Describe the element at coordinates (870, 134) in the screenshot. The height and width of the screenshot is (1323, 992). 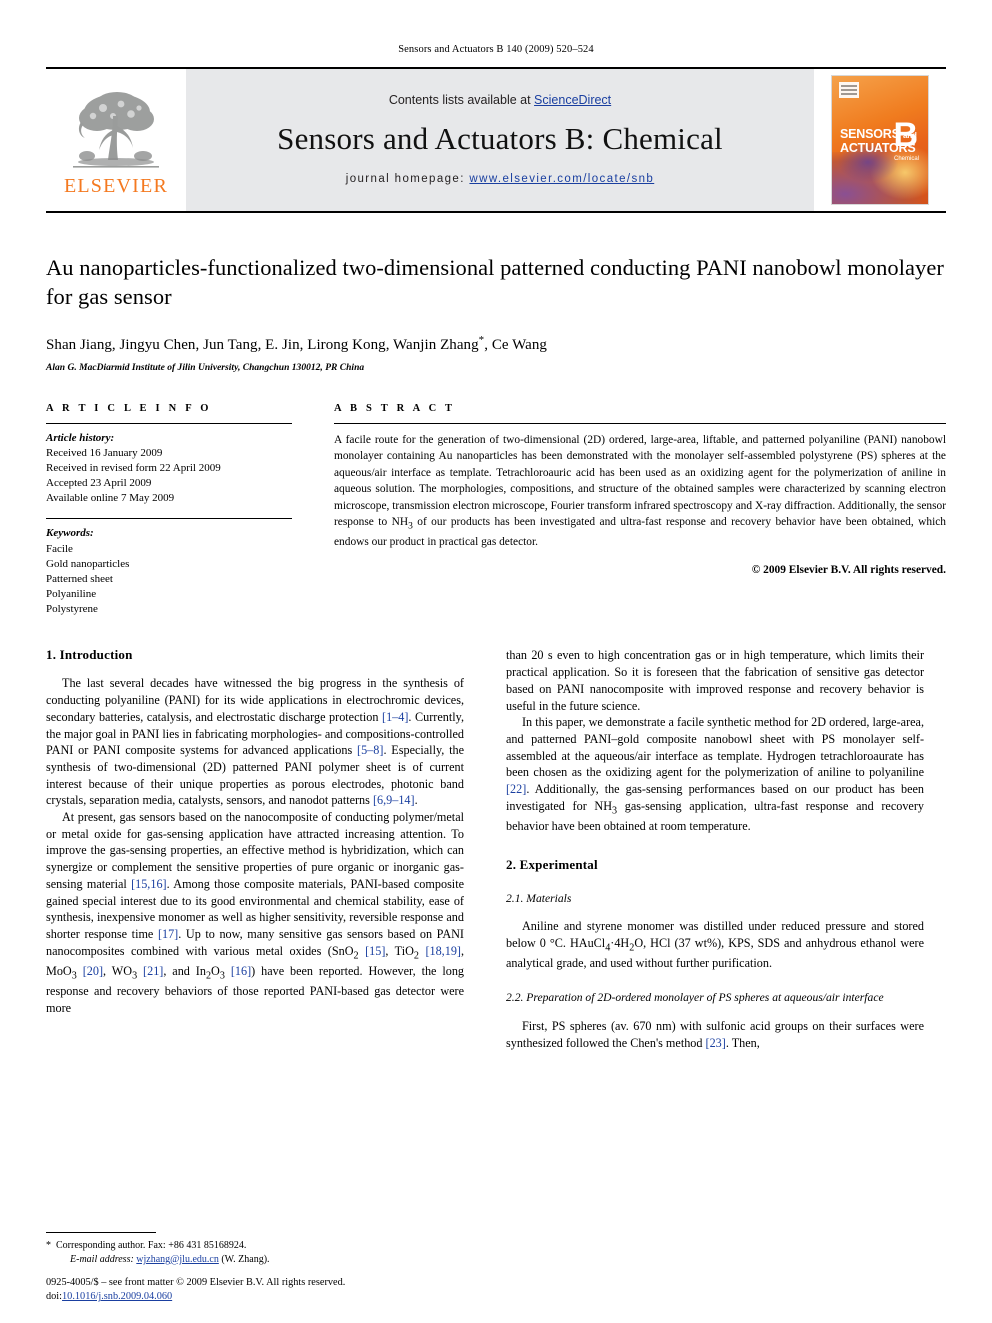
I see `cover-line1: SENSORS` at that location.